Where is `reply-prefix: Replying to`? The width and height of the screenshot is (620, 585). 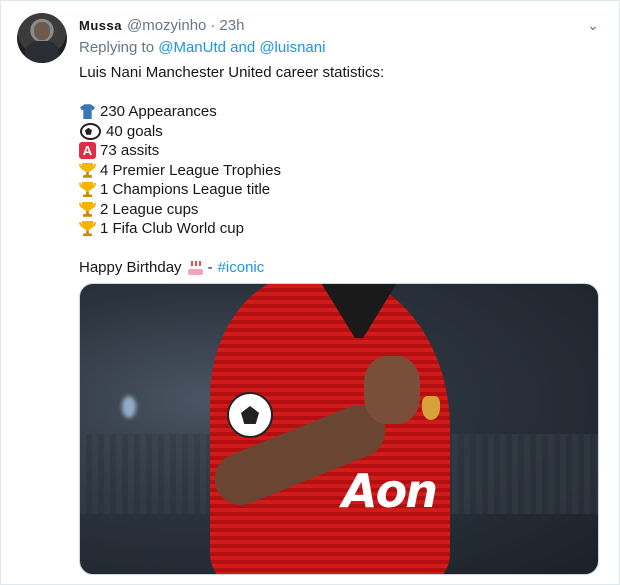 reply-prefix: Replying to is located at coordinates (117, 47).